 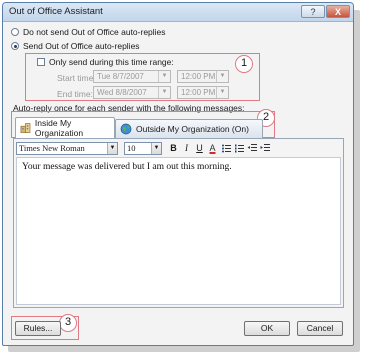 I want to click on radio-do-not-send: Do not send Out of Office auto-replies, so click(x=88, y=32).